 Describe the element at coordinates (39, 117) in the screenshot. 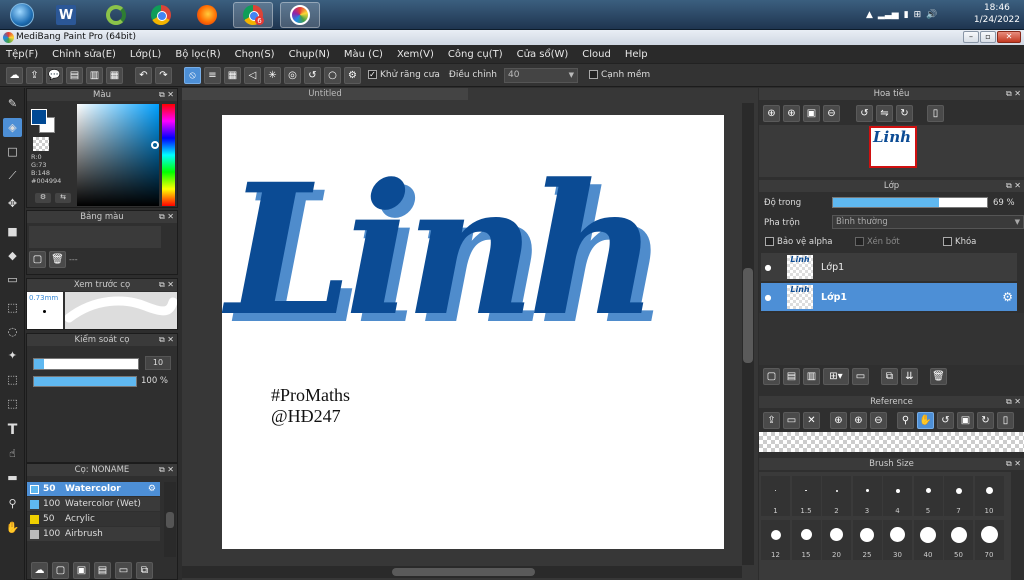

I see `primary-color-swatch` at that location.